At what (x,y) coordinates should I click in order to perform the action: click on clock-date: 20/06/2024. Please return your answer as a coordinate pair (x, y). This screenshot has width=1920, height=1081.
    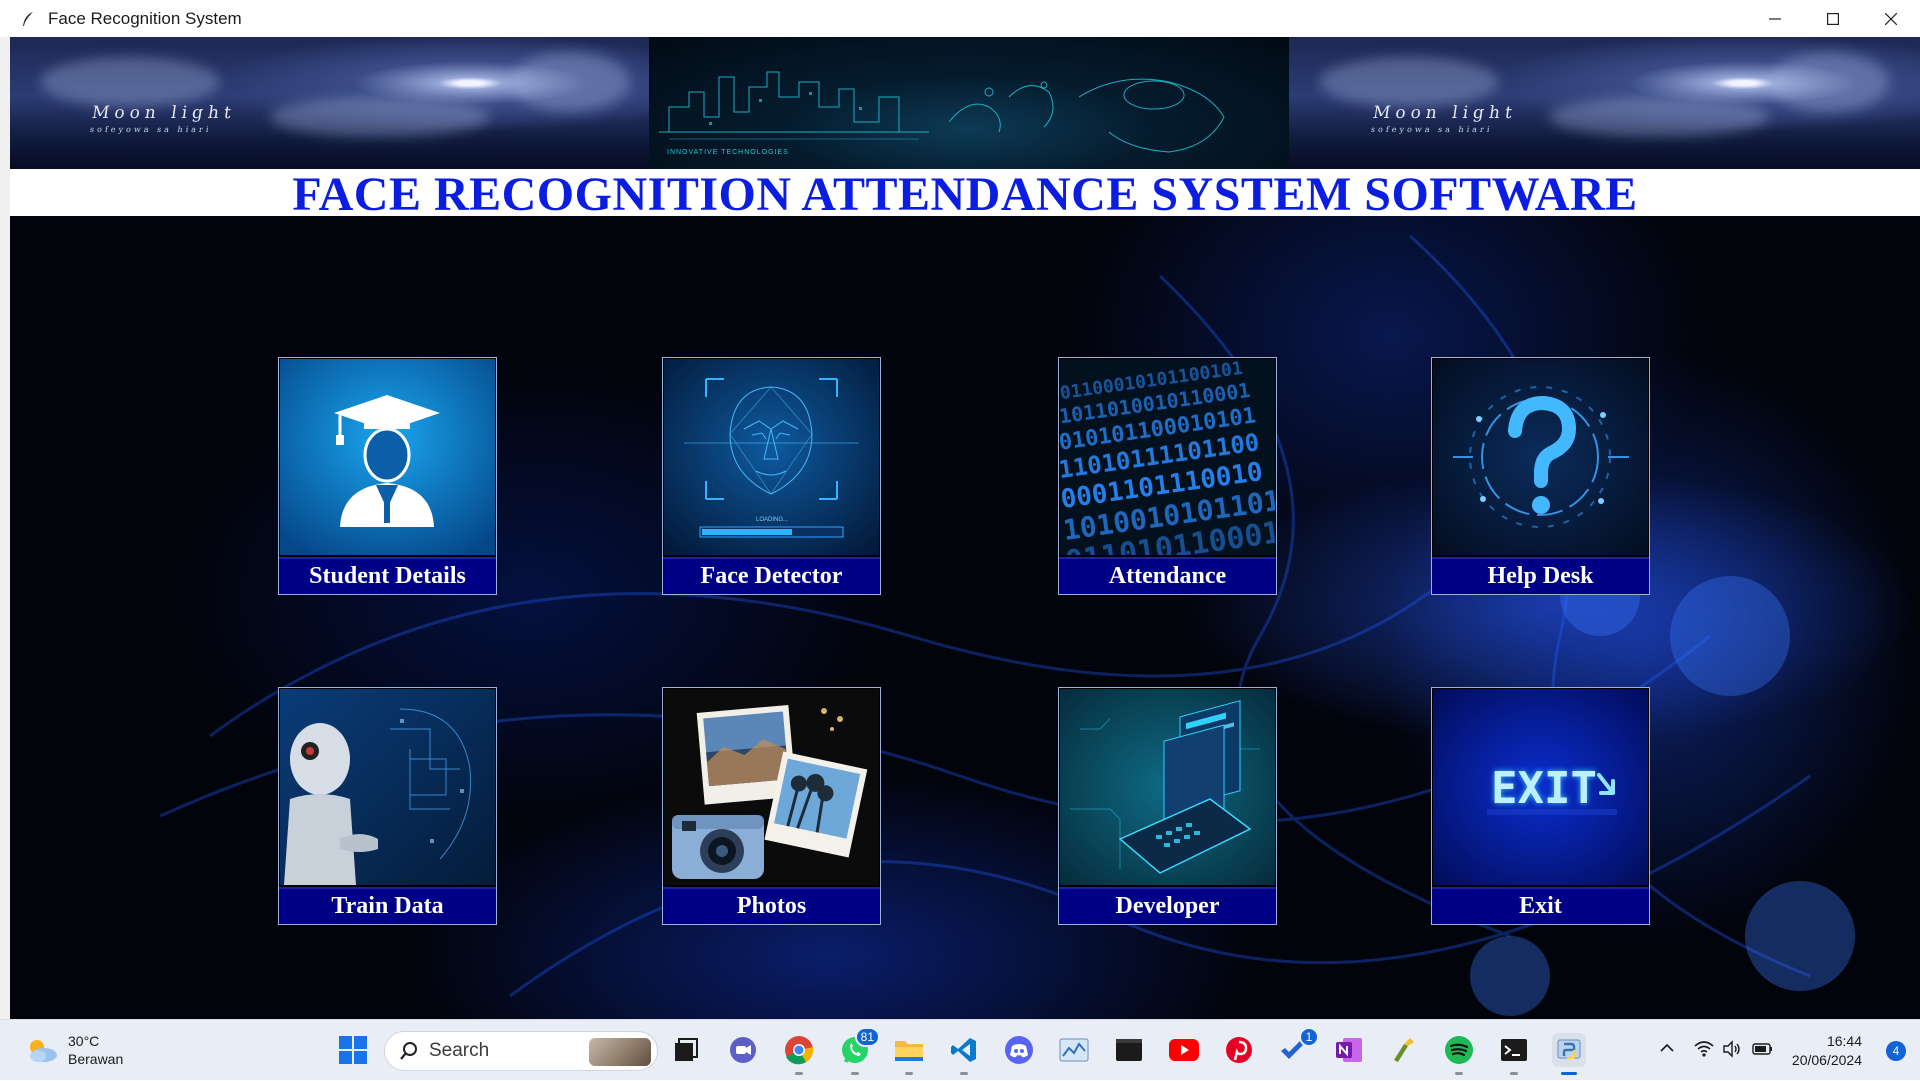
    Looking at the image, I should click on (1826, 1060).